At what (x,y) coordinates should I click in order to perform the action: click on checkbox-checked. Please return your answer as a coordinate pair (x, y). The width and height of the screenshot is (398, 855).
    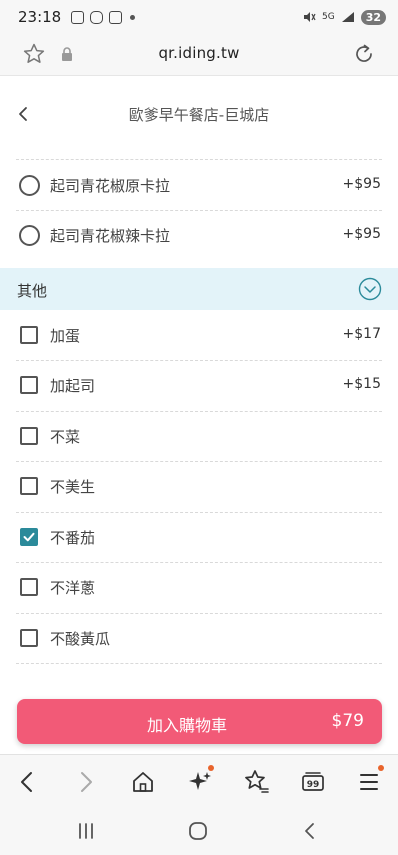
    Looking at the image, I should click on (29, 537).